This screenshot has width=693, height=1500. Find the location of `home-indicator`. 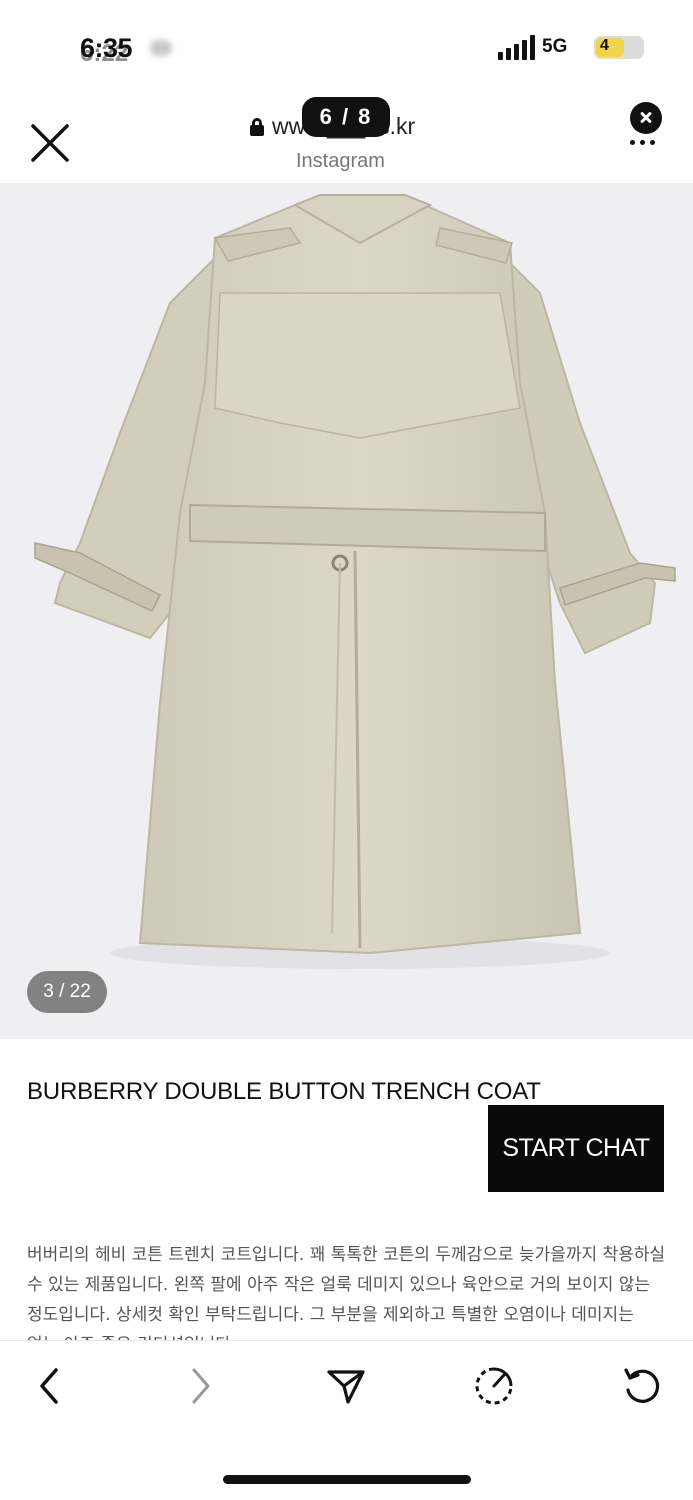

home-indicator is located at coordinates (347, 1479).